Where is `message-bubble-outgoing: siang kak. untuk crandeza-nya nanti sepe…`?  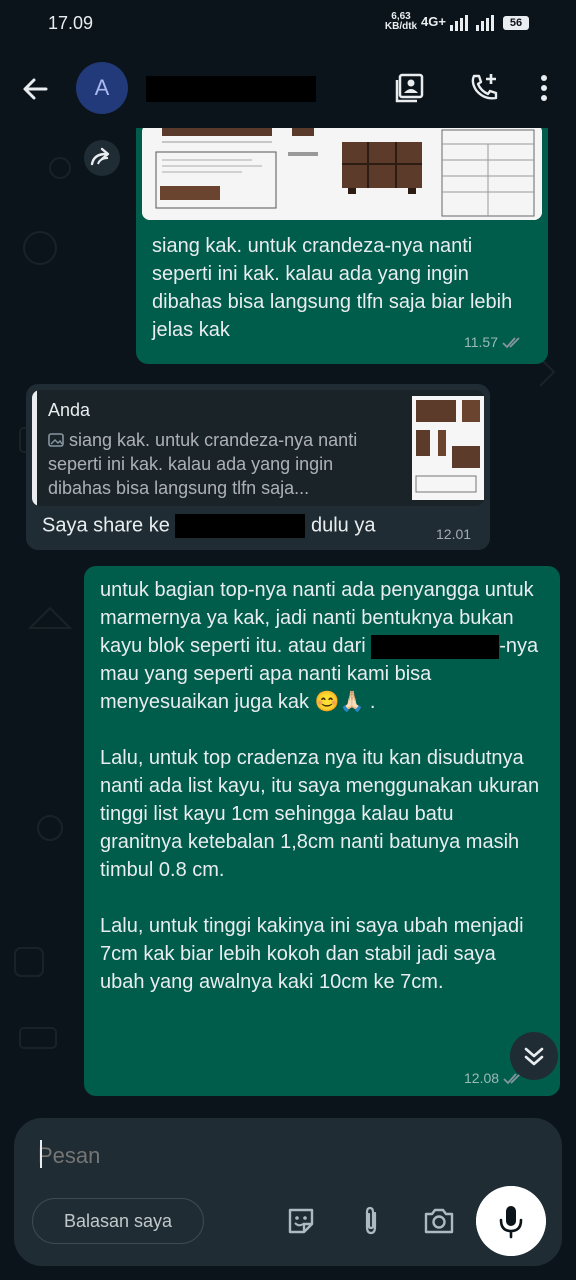
message-bubble-outgoing: siang kak. untuk crandeza-nya nanti sepe… is located at coordinates (342, 246).